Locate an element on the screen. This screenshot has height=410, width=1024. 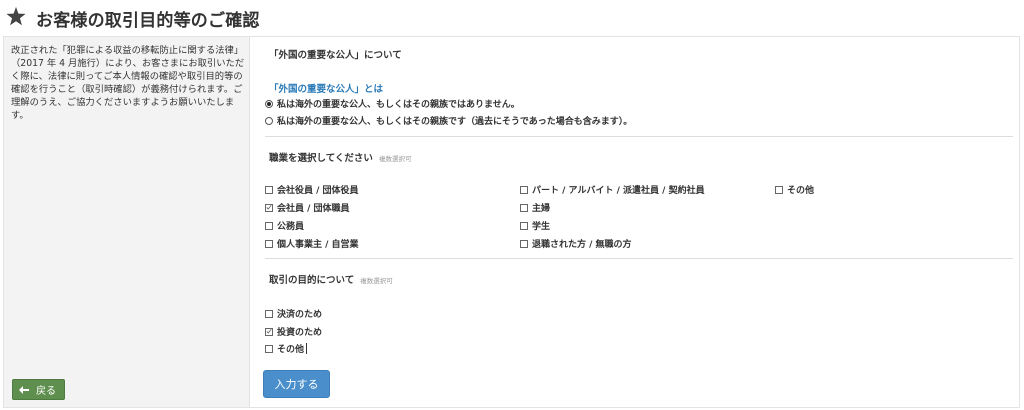
occupation-option: その他 is located at coordinates (794, 189).